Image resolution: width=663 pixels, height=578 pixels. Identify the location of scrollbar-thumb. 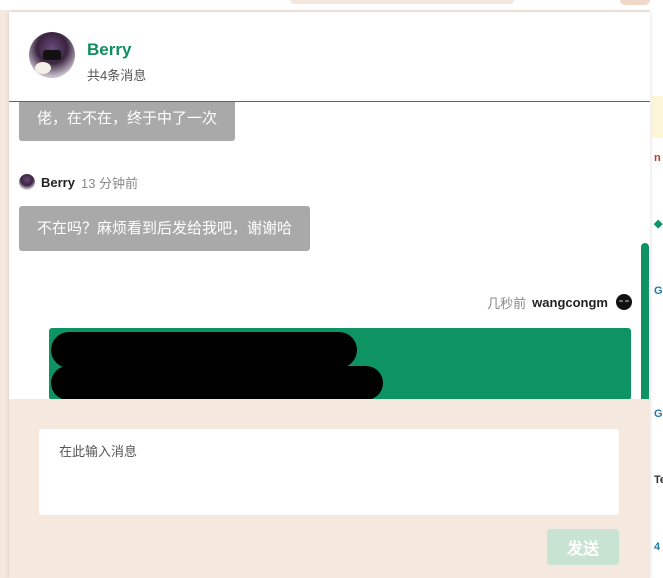
(645, 321).